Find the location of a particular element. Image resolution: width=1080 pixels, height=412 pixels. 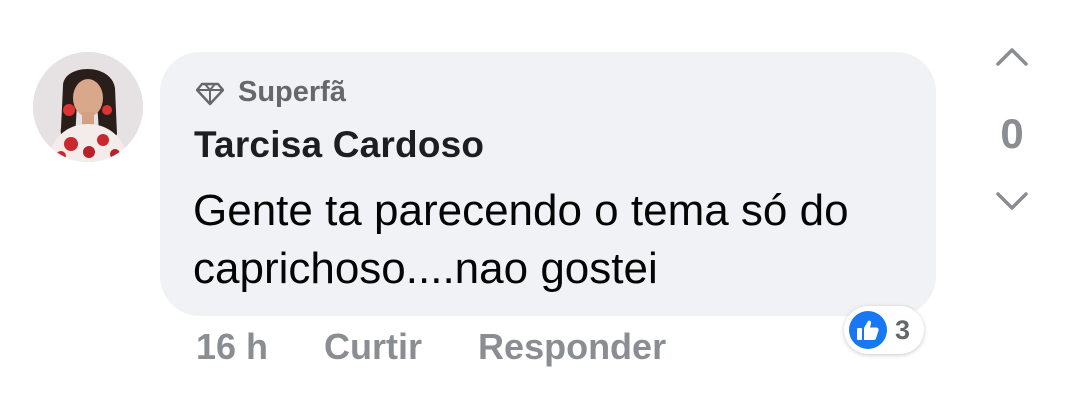

reply-button: Responder is located at coordinates (572, 347).